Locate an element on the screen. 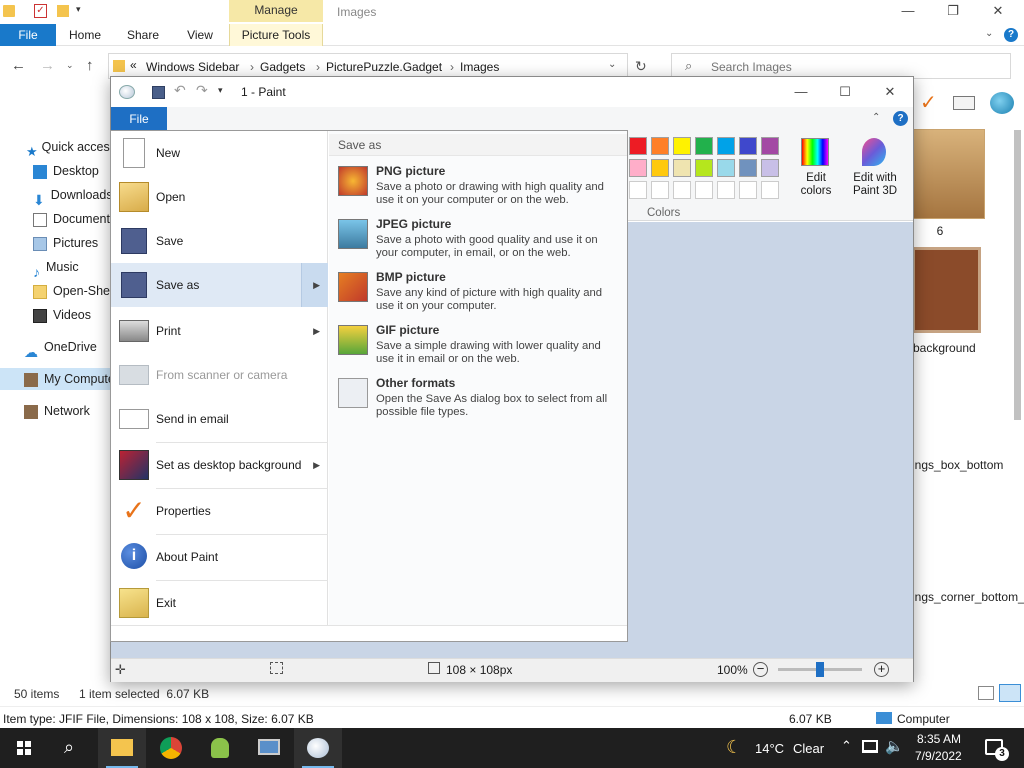  paint-palette-icon is located at coordinates (127, 92).